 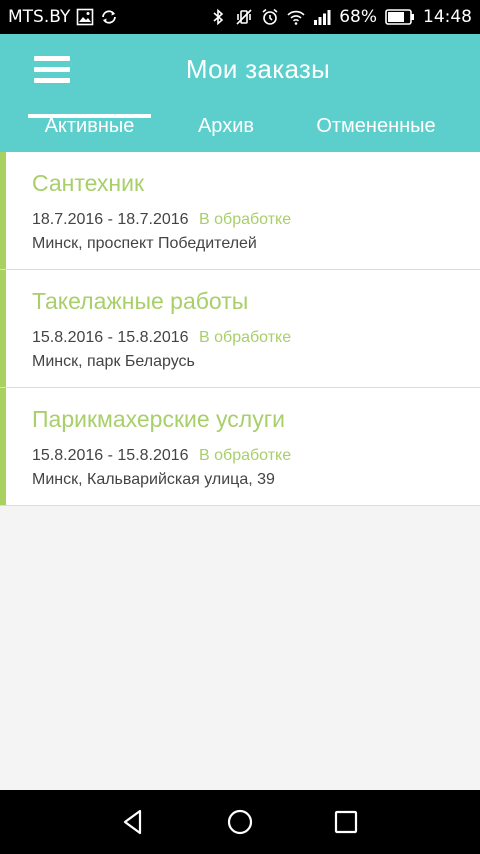 I want to click on alarm-icon, so click(x=270, y=17).